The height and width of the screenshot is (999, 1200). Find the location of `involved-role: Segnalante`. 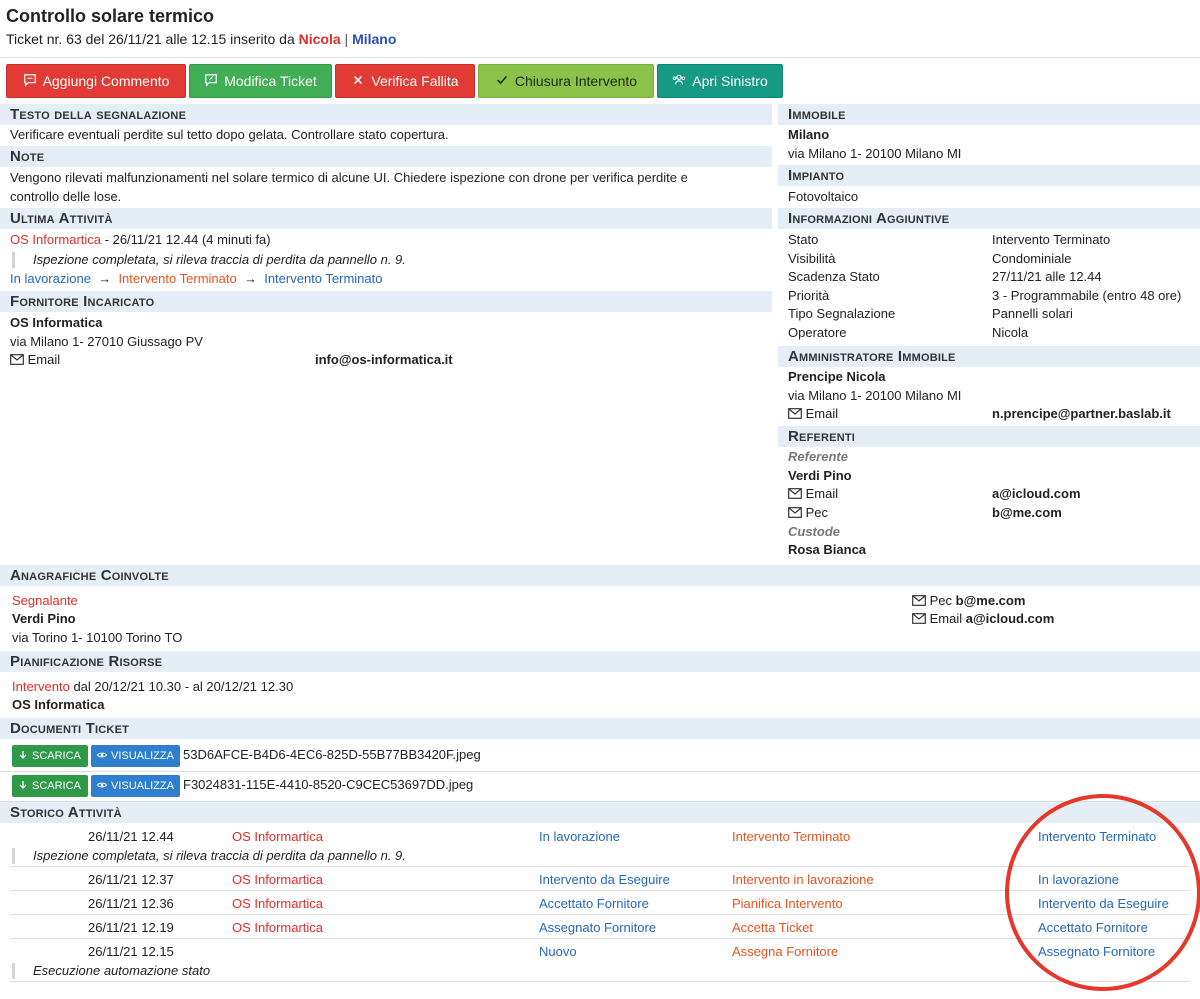

involved-role: Segnalante is located at coordinates (45, 600).